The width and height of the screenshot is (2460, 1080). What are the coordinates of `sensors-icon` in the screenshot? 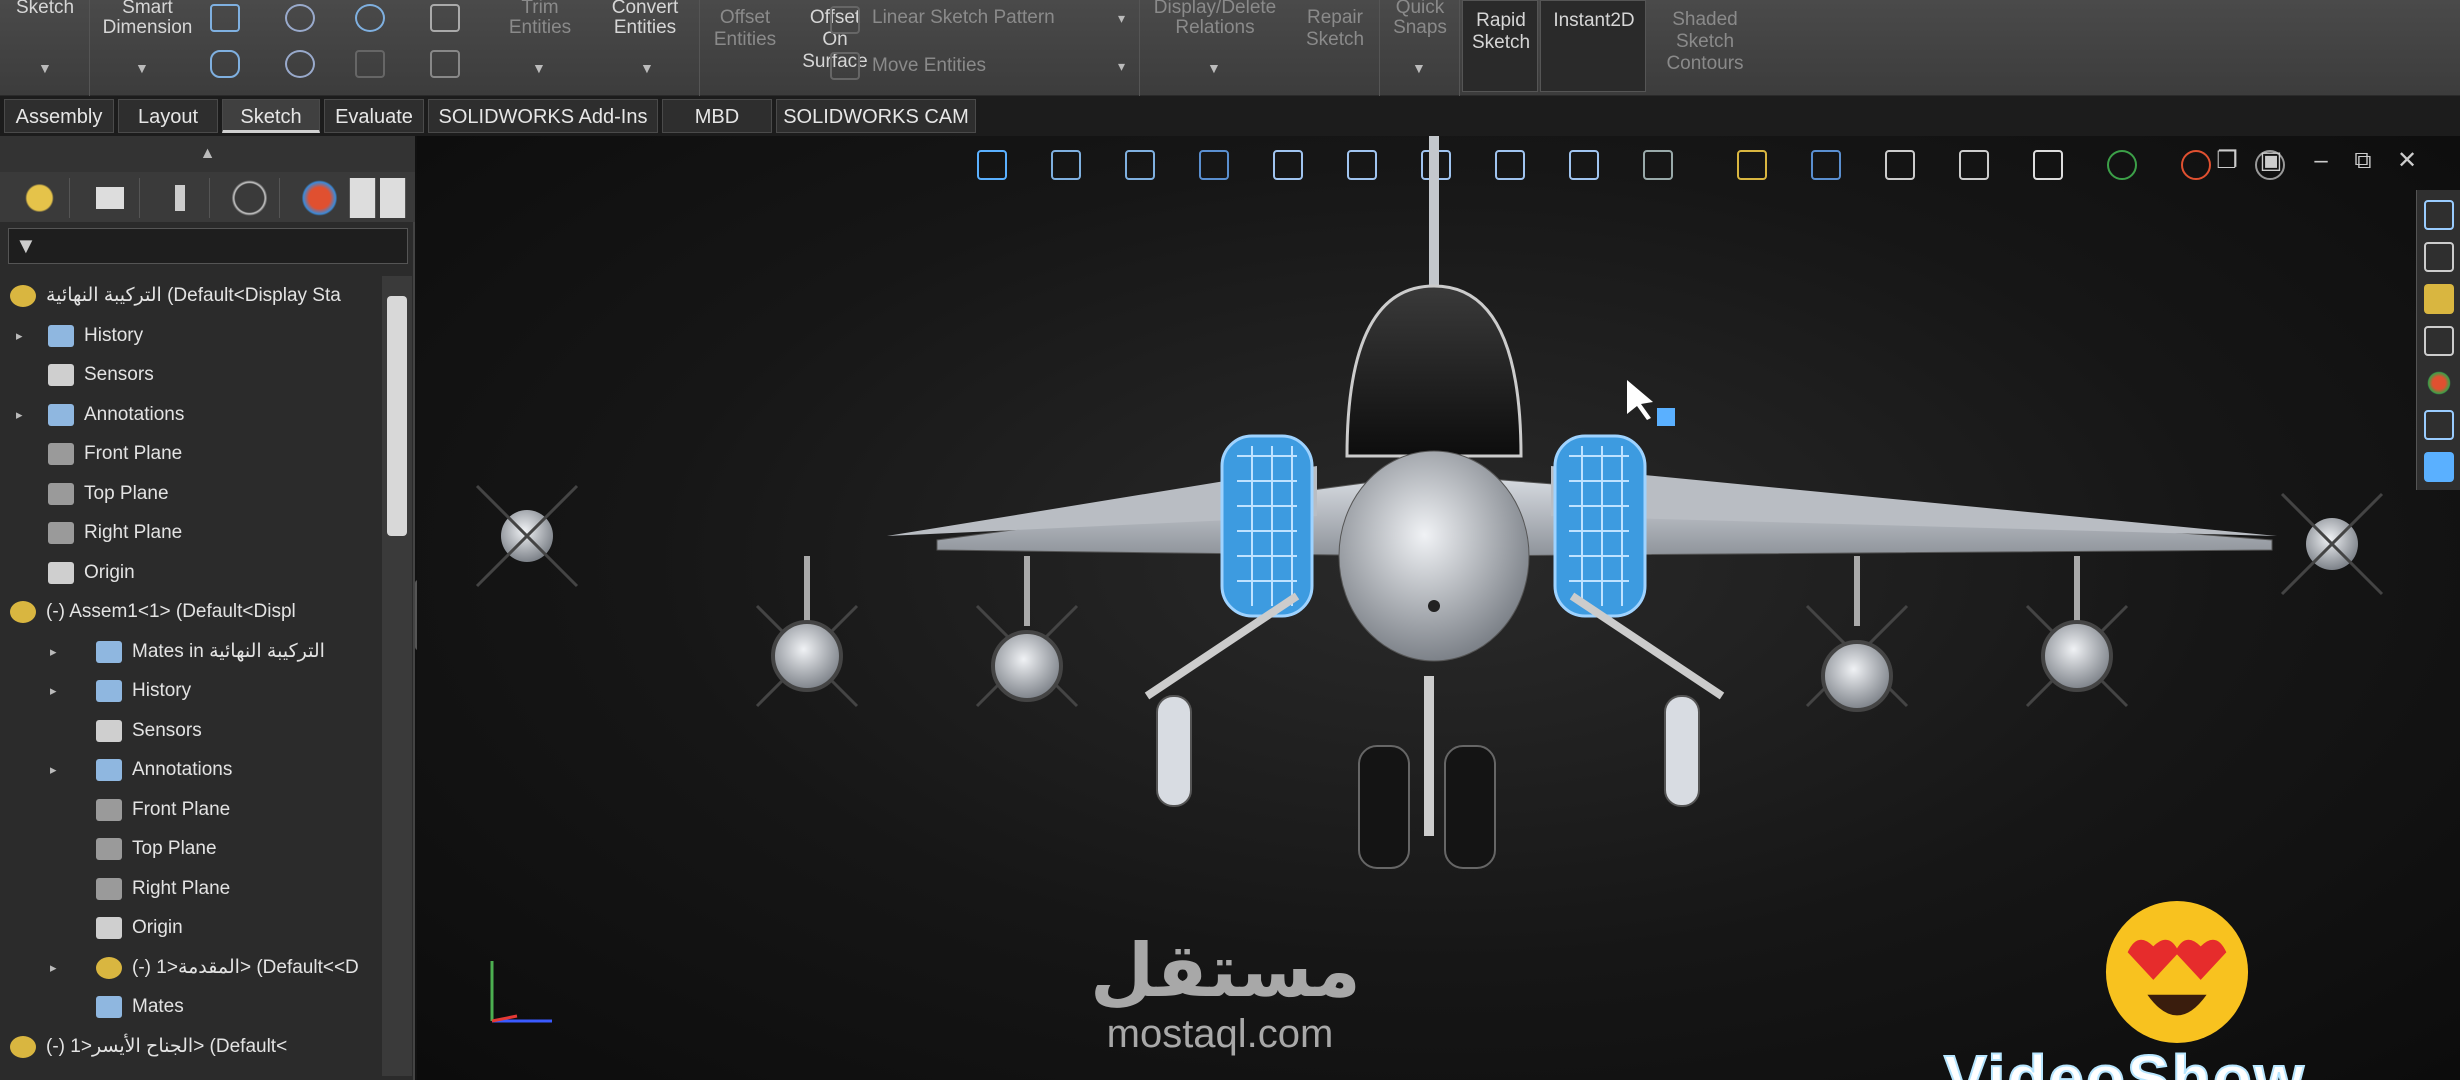 It's located at (109, 731).